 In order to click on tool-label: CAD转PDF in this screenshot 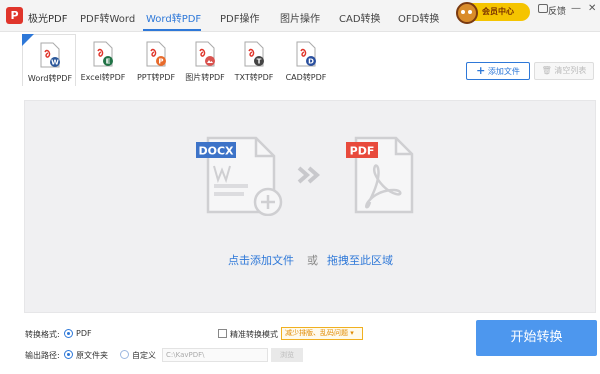, I will do `click(306, 77)`.